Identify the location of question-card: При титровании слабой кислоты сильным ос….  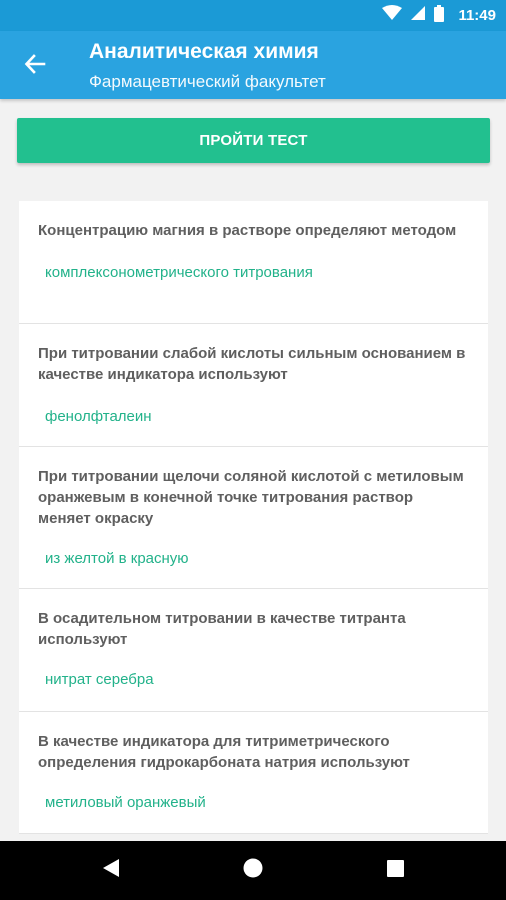
(253, 385).